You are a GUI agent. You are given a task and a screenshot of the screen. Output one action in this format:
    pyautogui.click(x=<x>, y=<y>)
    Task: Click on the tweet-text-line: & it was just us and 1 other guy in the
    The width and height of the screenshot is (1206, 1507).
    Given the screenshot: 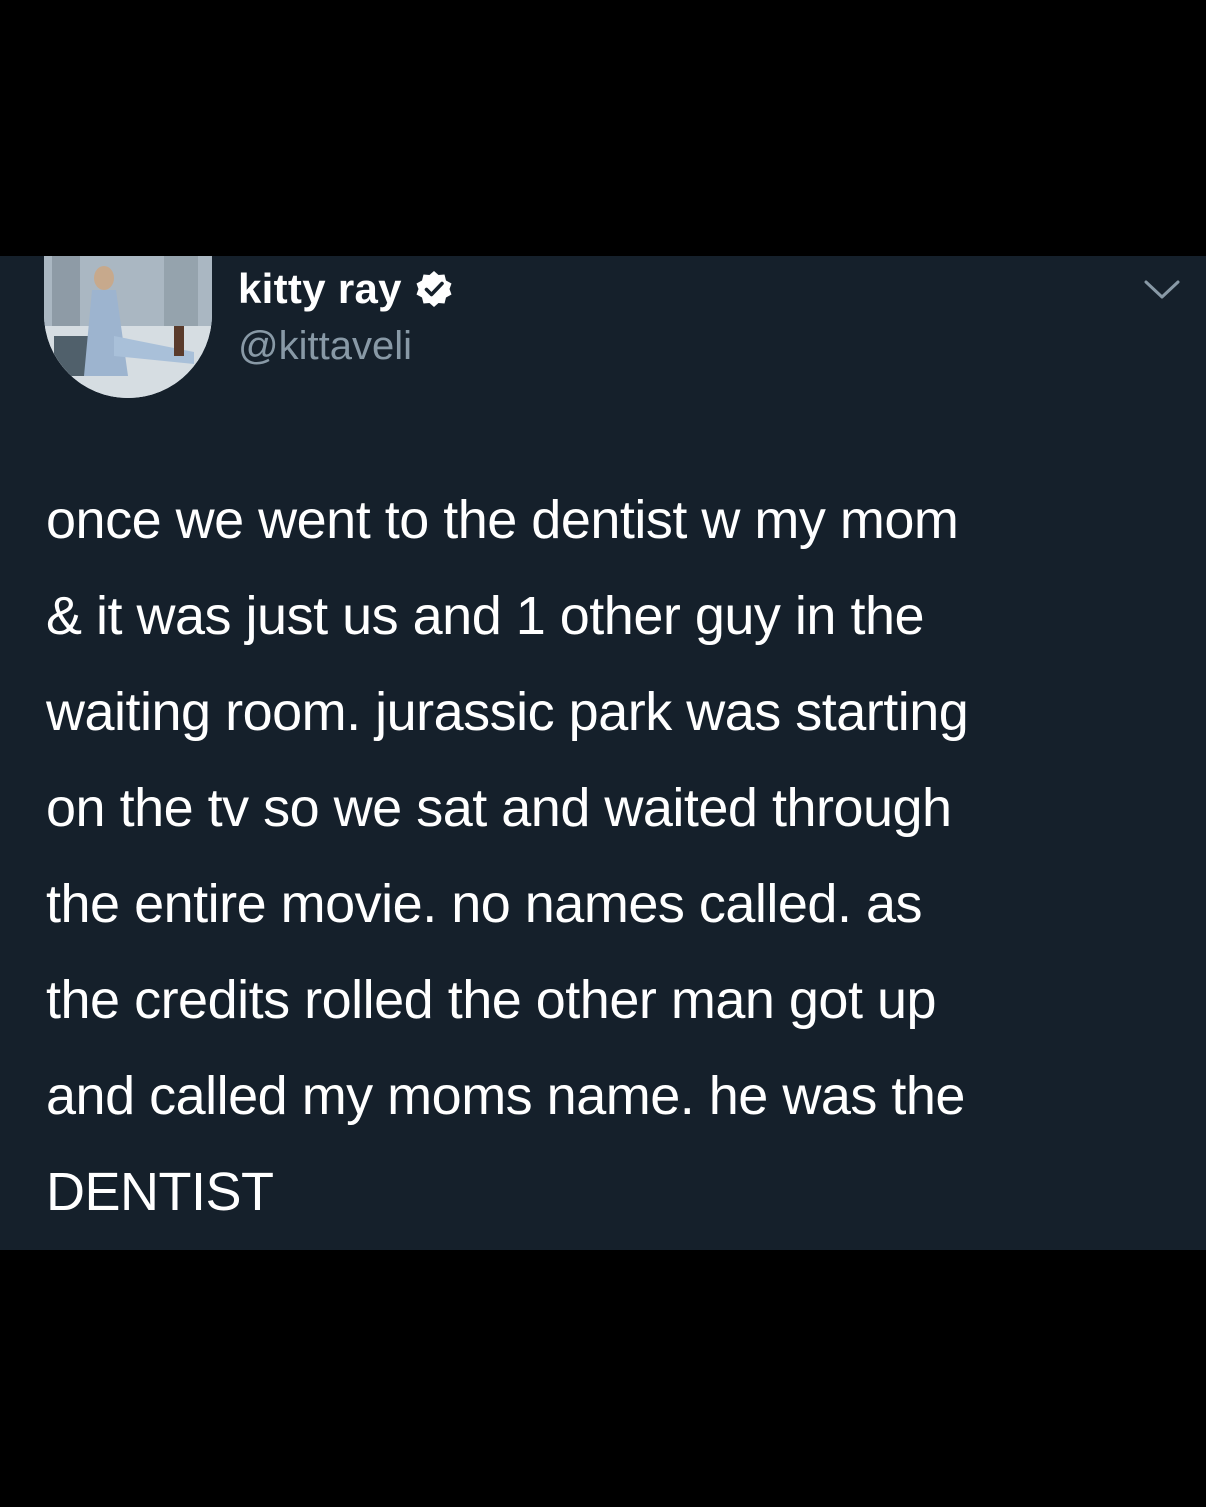 What is the action you would take?
    pyautogui.click(x=485, y=616)
    